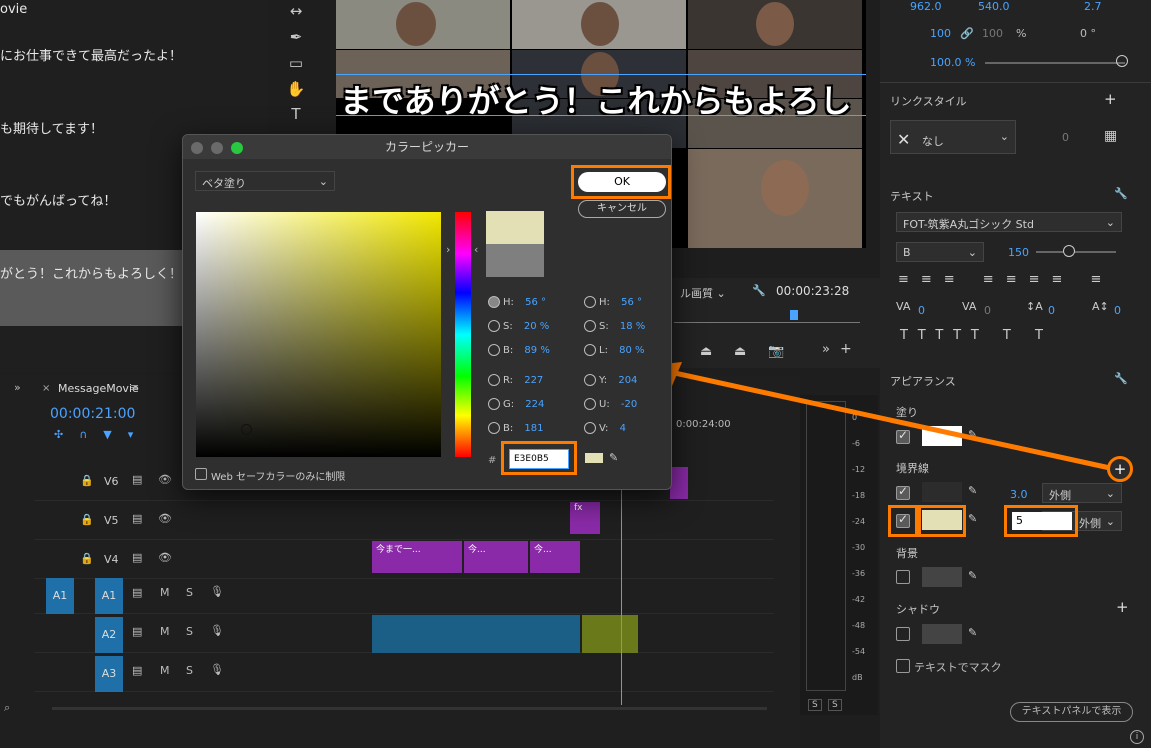  Describe the element at coordinates (940, 33) in the screenshot. I see `scale-width: 100` at that location.